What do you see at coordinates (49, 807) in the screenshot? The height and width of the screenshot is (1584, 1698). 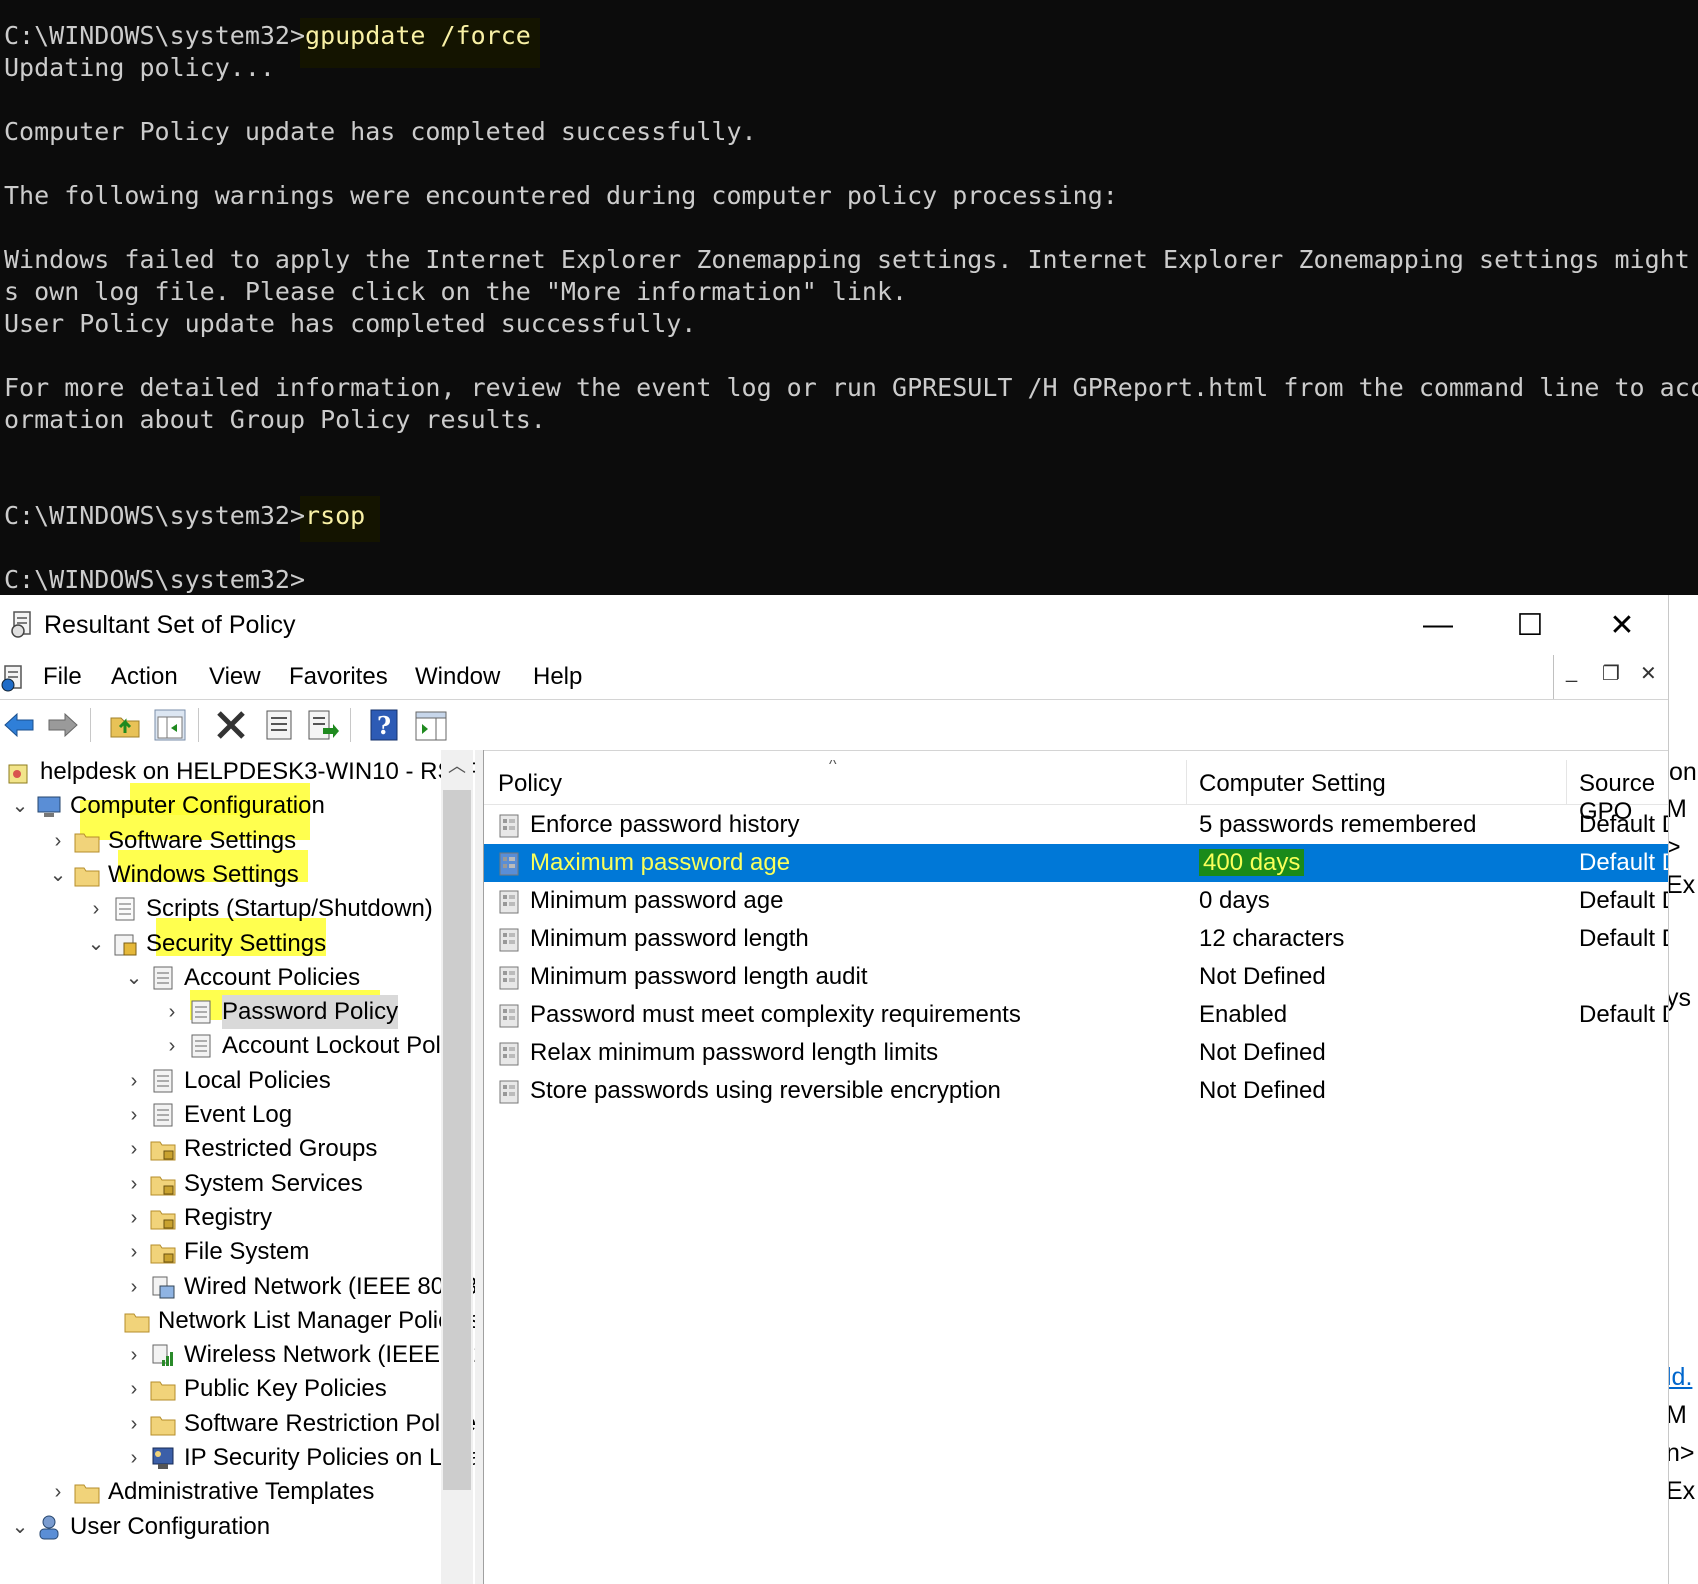 I see `computer-icon` at bounding box center [49, 807].